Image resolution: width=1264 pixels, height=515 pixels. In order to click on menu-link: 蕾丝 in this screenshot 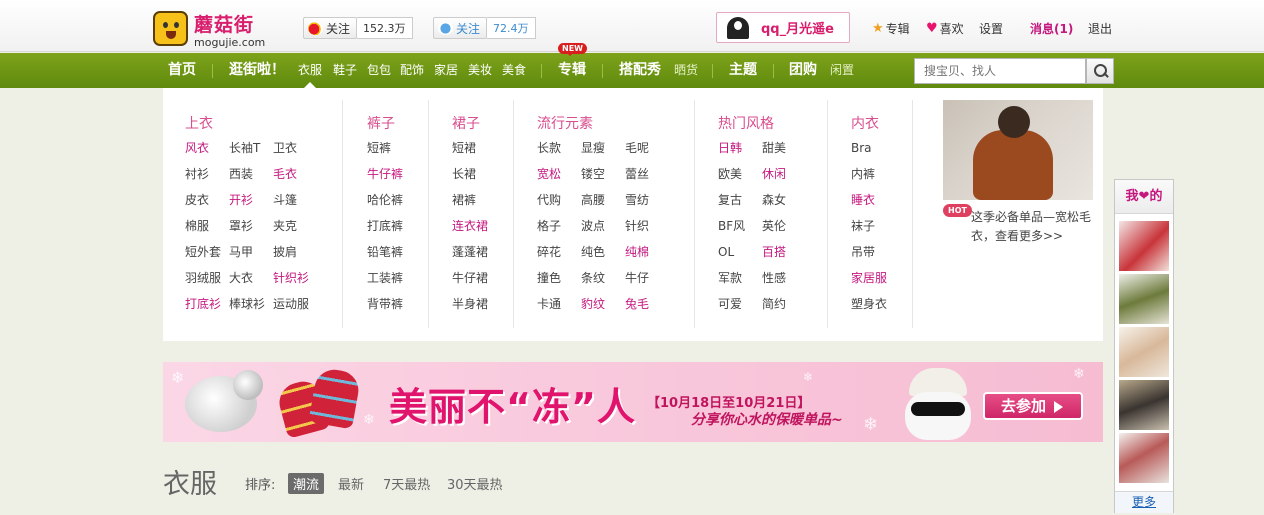, I will do `click(647, 174)`.